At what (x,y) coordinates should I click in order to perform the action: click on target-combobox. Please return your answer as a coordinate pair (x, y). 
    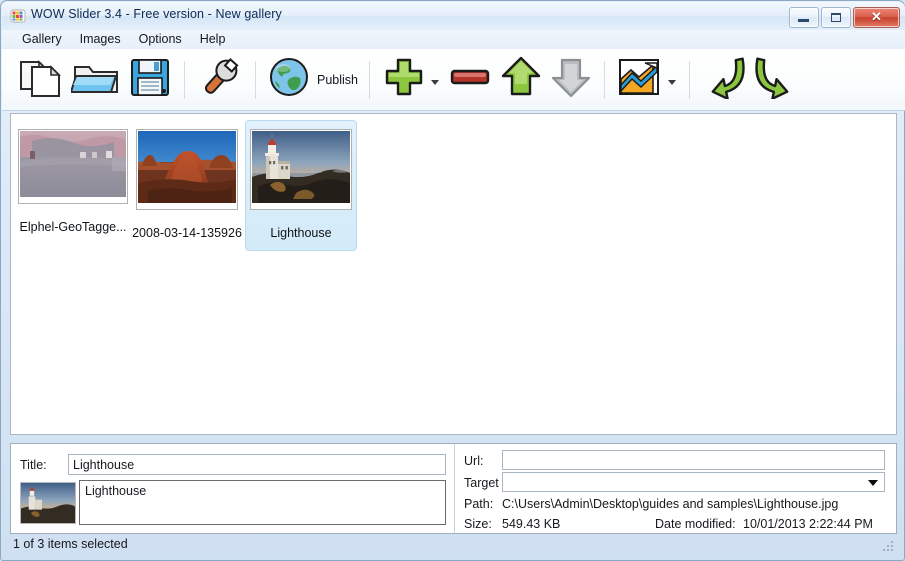
    Looking at the image, I should click on (693, 482).